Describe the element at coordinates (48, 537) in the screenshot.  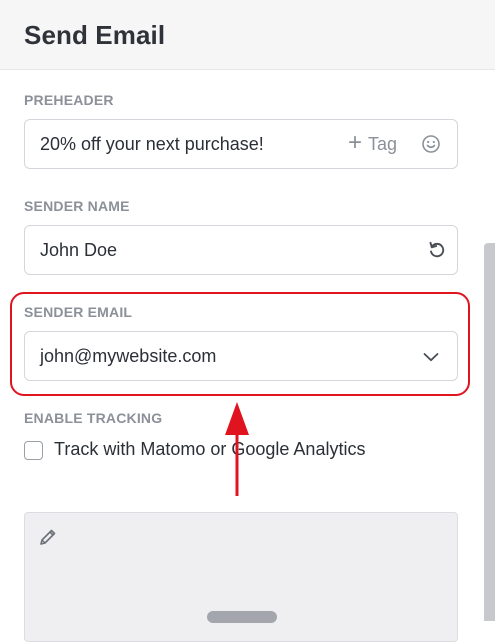
I see `pencil-icon` at that location.